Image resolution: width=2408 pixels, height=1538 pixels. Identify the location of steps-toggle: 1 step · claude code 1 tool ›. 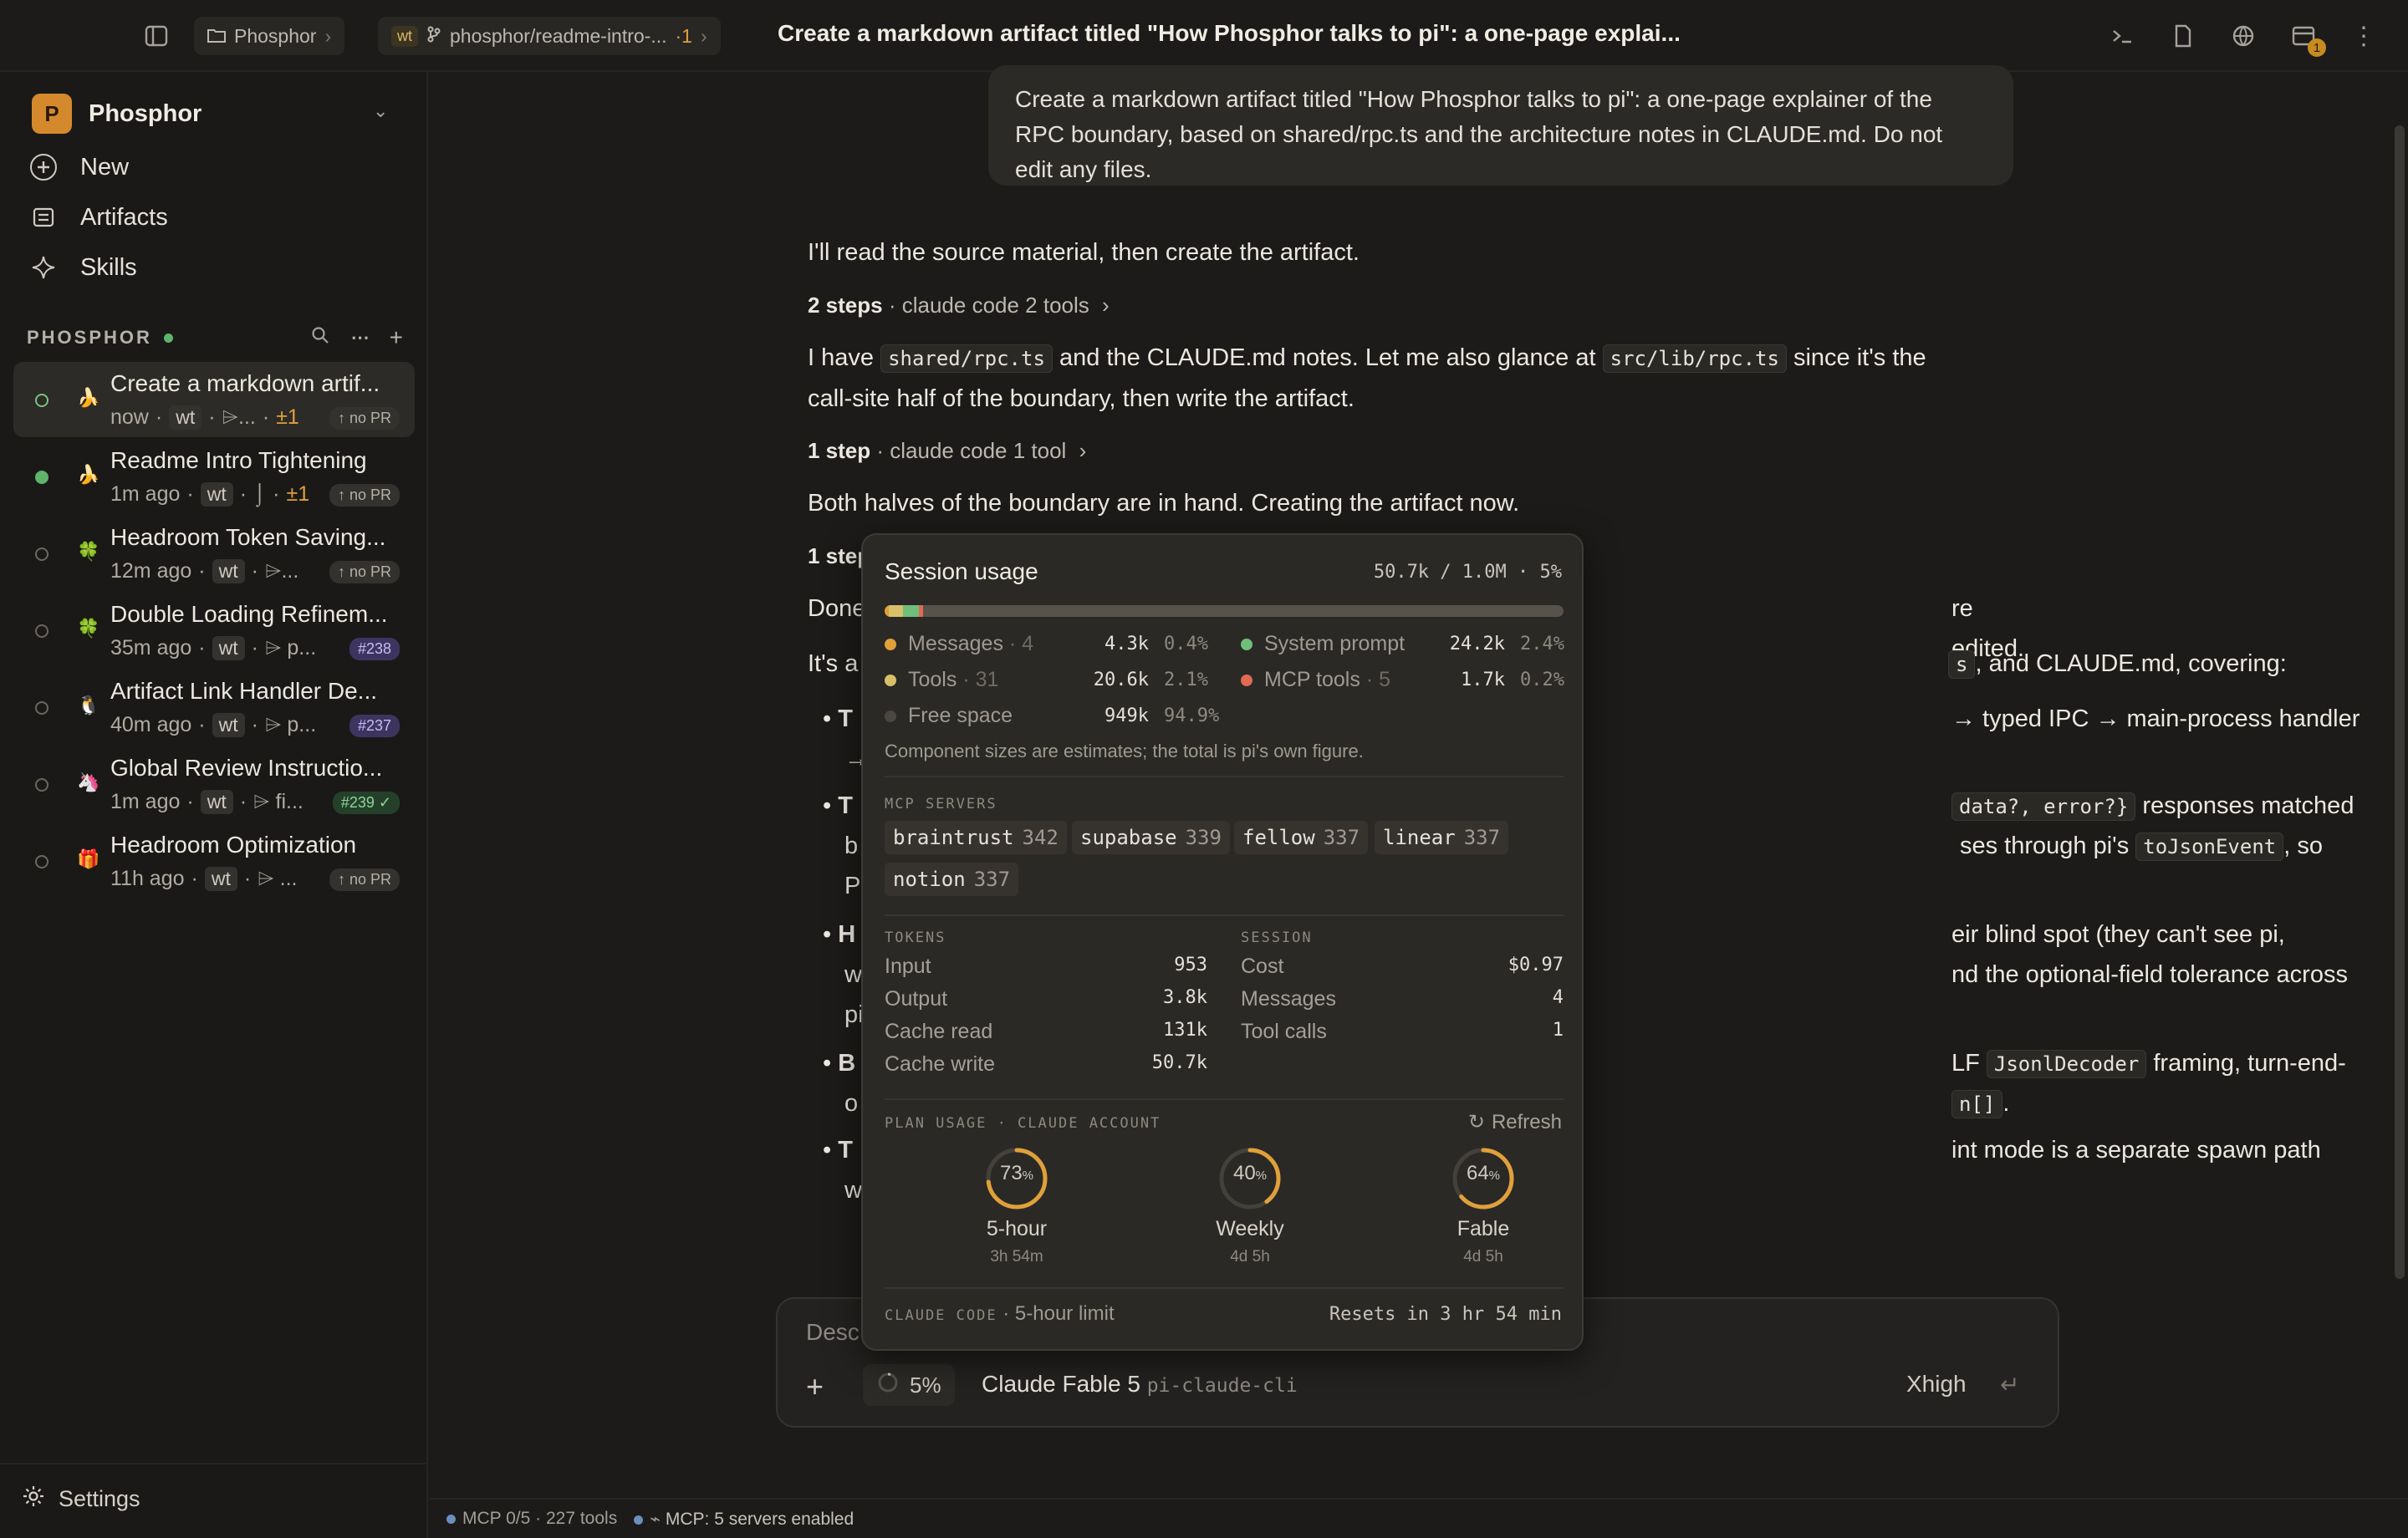
(947, 451).